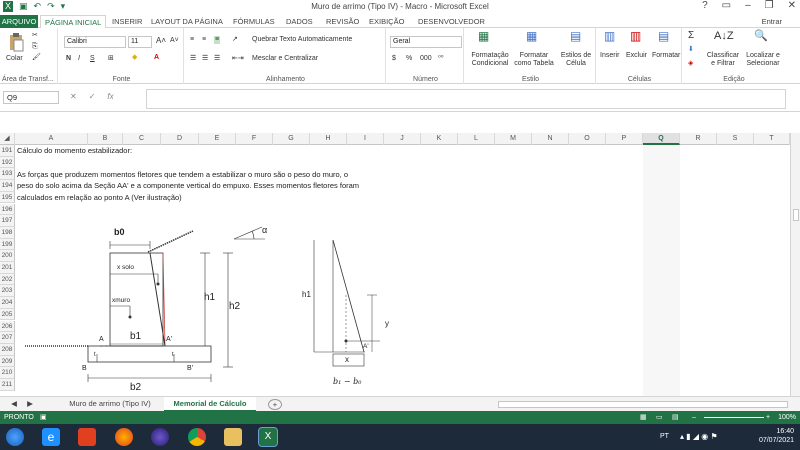 The height and width of the screenshot is (450, 800). What do you see at coordinates (772, 21) in the screenshot?
I see `sign-in-link: Entrar` at bounding box center [772, 21].